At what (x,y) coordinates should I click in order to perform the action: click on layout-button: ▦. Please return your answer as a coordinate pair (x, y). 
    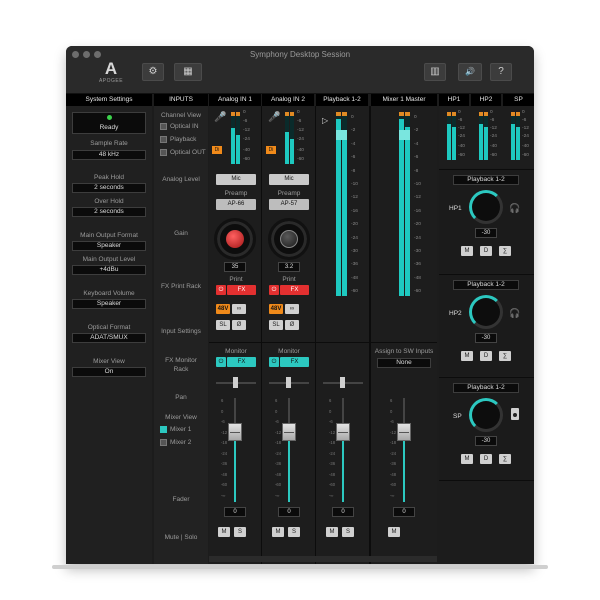
    Looking at the image, I should click on (188, 72).